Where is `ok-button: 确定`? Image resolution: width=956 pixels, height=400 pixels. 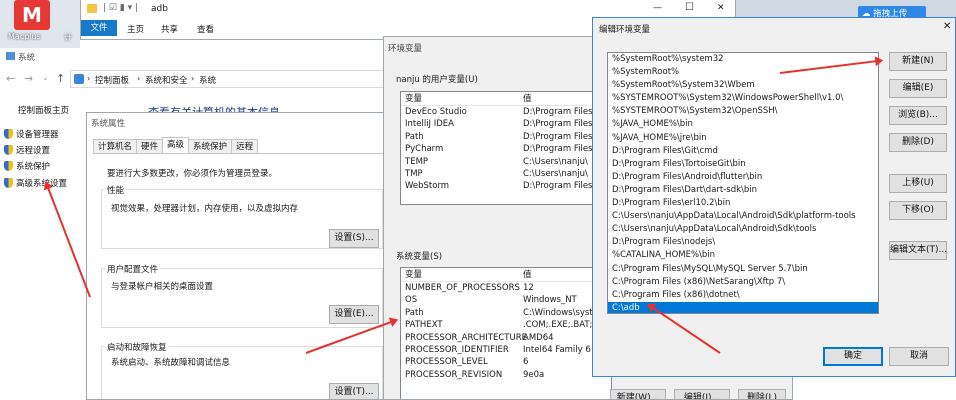 ok-button: 确定 is located at coordinates (853, 356).